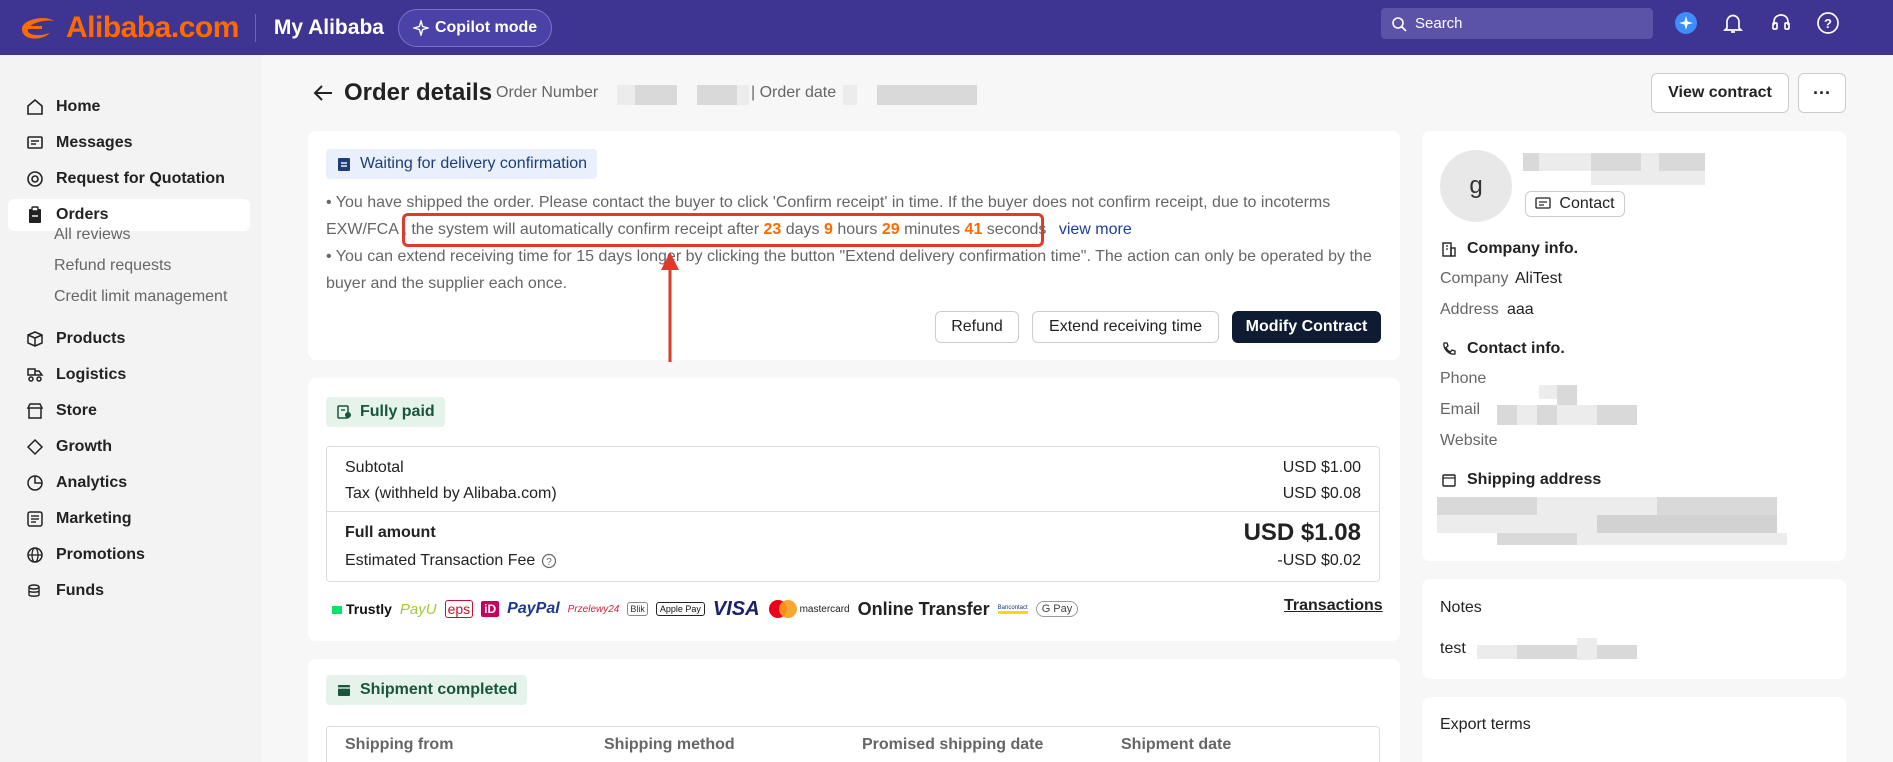  What do you see at coordinates (129, 179) in the screenshot?
I see `sidebar-item-rfq: Request for Quotation` at bounding box center [129, 179].